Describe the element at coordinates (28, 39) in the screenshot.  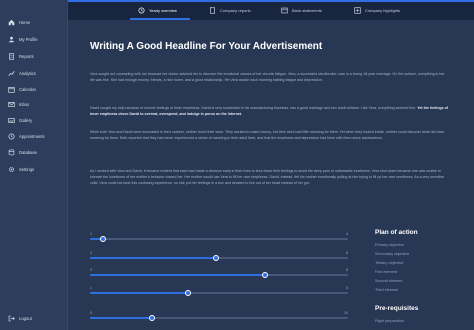
I see `sidebar-item-label: My Profile` at that location.